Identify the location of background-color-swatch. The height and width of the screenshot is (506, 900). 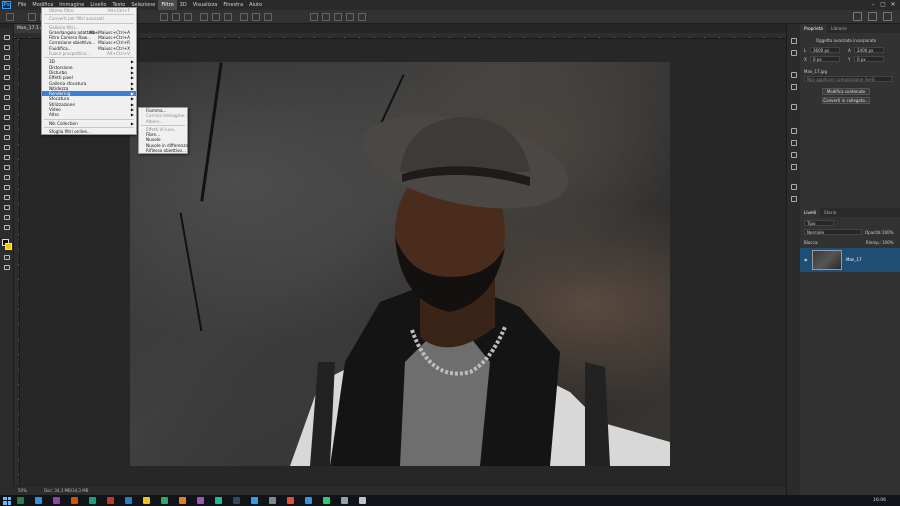
(8, 246).